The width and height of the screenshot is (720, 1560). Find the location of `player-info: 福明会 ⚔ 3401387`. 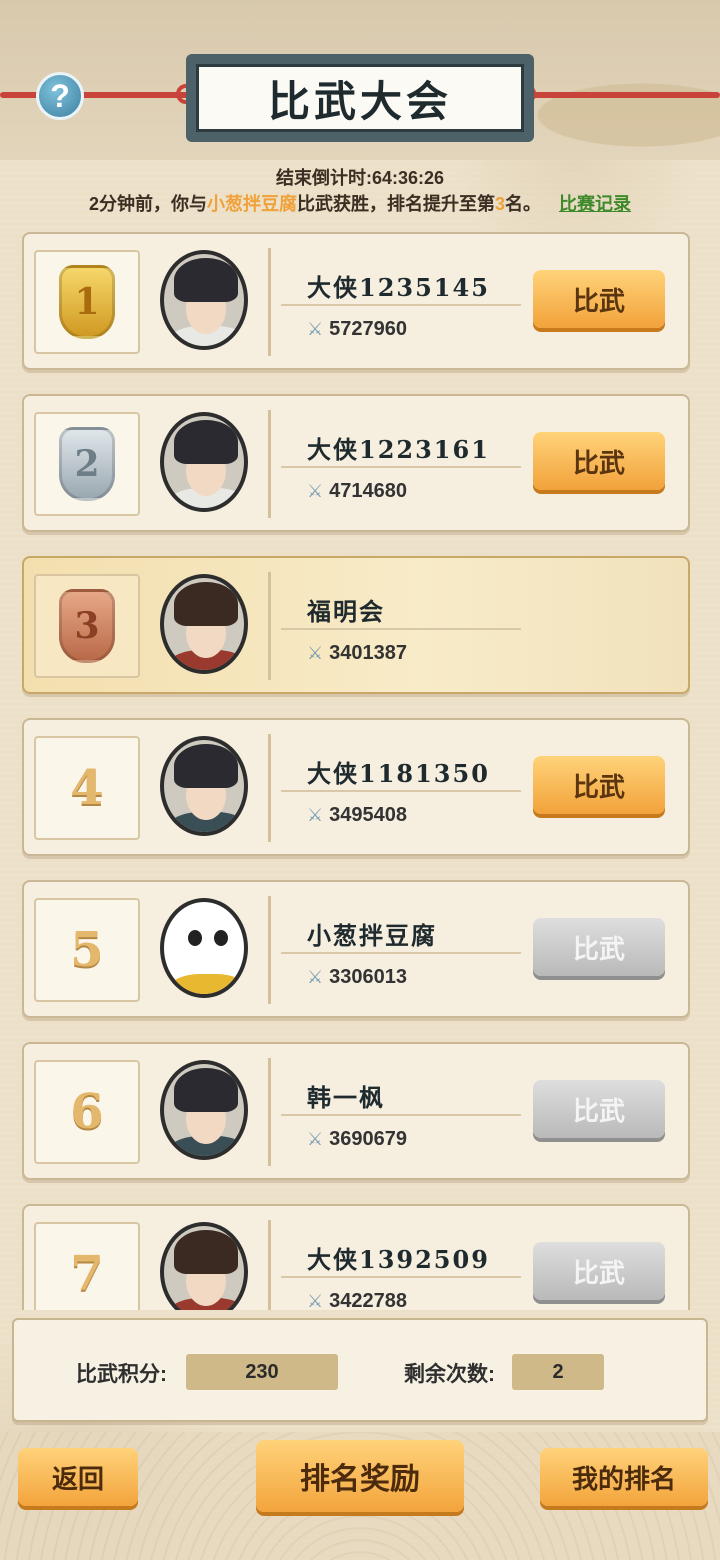

player-info: 福明会 ⚔ 3401387 is located at coordinates (472, 626).